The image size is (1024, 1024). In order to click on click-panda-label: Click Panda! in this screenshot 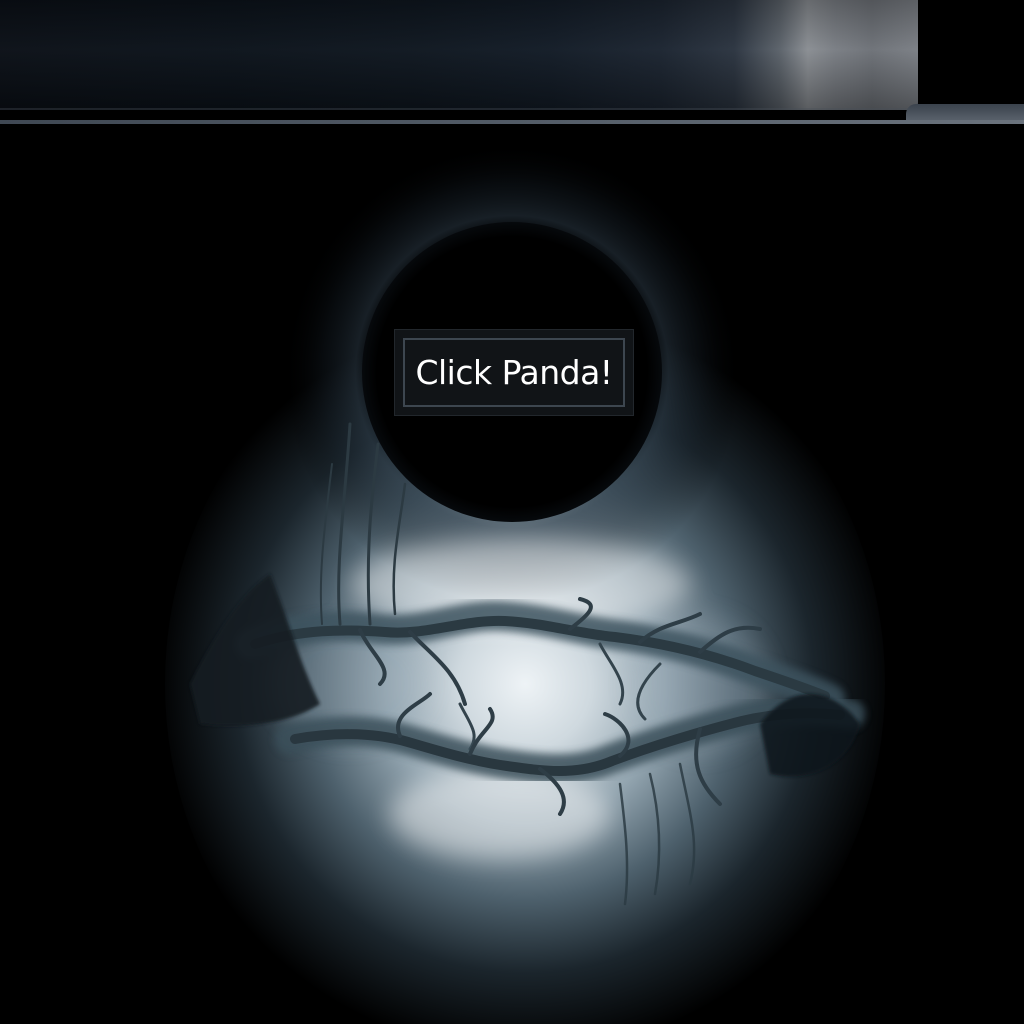, I will do `click(514, 372)`.